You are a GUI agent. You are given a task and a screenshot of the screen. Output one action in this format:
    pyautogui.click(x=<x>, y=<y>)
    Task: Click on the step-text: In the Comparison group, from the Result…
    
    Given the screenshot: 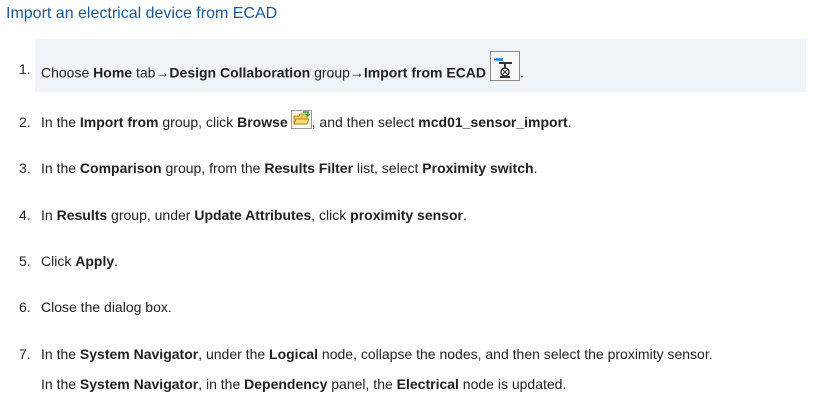 What is the action you would take?
    pyautogui.click(x=289, y=168)
    